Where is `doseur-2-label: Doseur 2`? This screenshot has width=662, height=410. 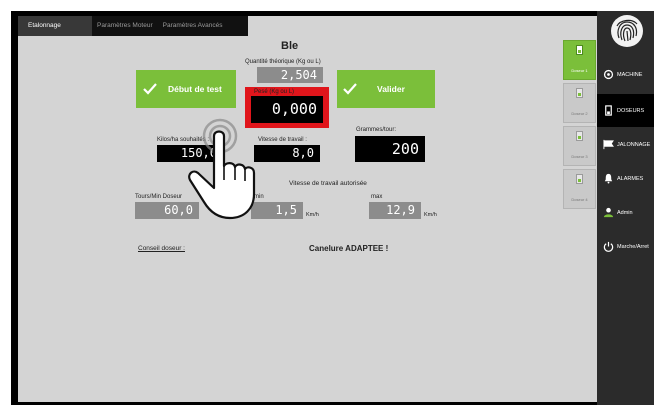 doseur-2-label: Doseur 2 is located at coordinates (579, 113).